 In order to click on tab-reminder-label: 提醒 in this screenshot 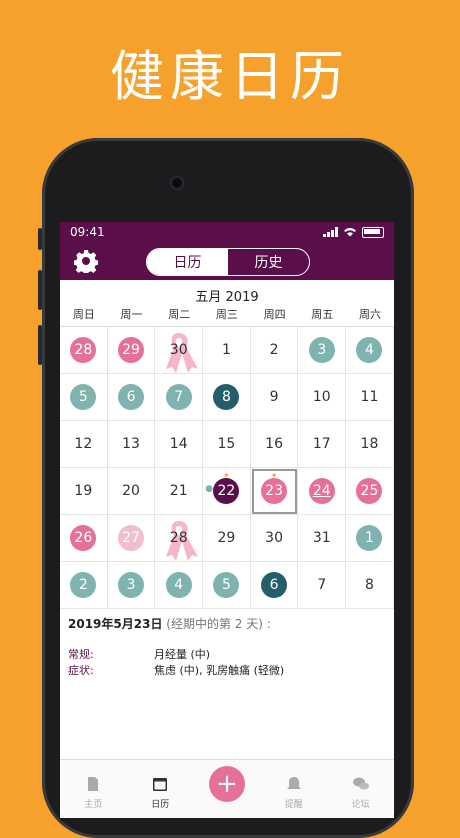, I will do `click(293, 805)`.